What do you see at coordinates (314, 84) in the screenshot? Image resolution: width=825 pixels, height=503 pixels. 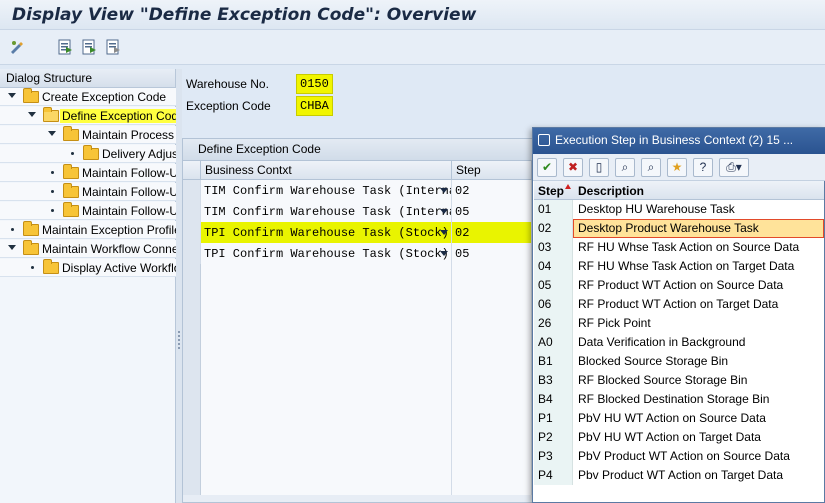 I see `warehouse-field: 0150` at bounding box center [314, 84].